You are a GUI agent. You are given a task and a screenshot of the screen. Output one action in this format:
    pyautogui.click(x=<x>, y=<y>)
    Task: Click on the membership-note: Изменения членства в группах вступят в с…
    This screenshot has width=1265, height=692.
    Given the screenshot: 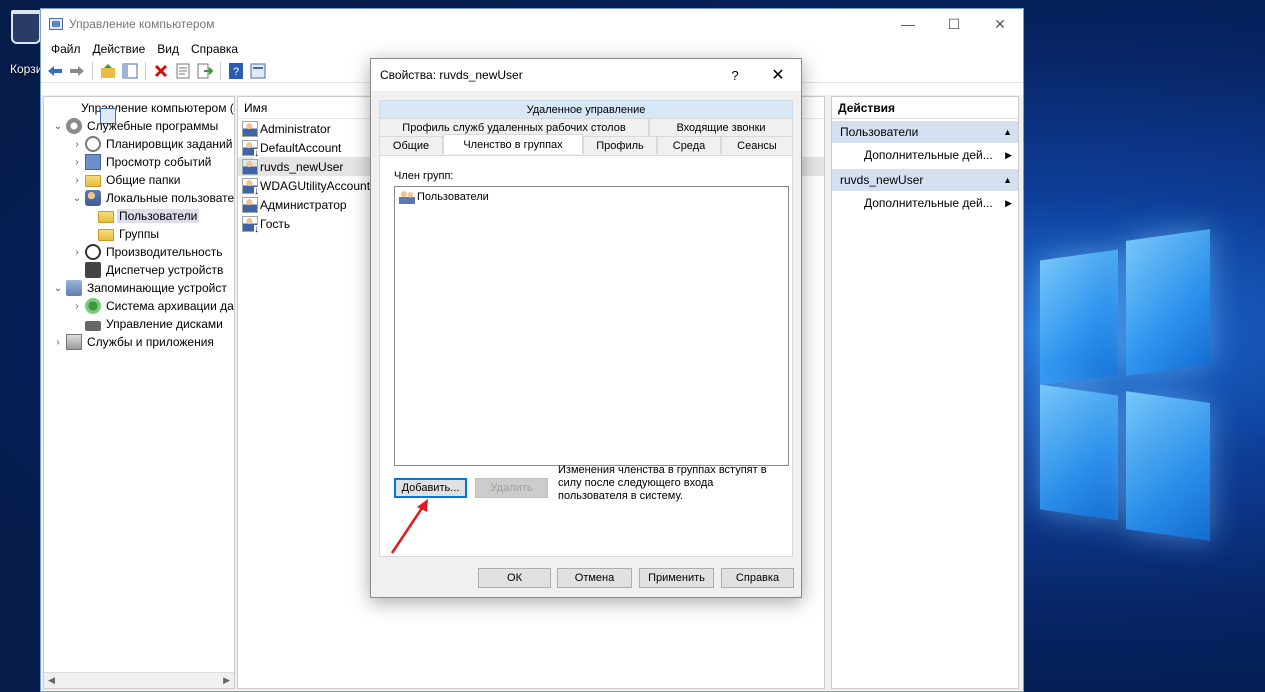 What is the action you would take?
    pyautogui.click(x=662, y=483)
    